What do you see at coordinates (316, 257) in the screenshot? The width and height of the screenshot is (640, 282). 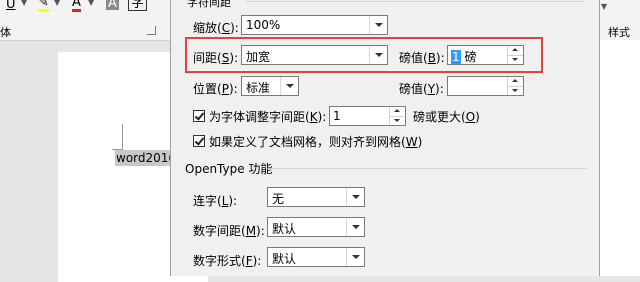 I see `number-forms-select: 默认` at bounding box center [316, 257].